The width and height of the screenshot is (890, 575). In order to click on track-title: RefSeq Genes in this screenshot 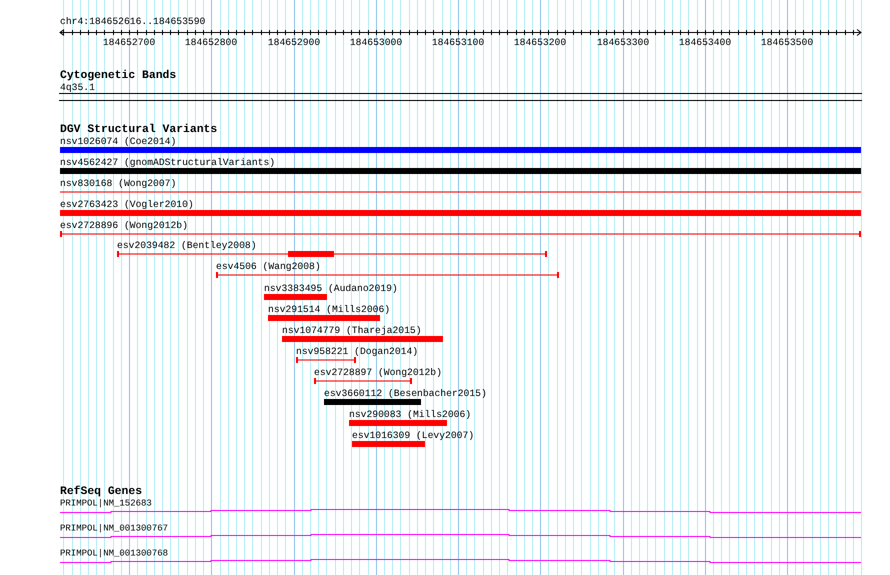, I will do `click(101, 492)`.